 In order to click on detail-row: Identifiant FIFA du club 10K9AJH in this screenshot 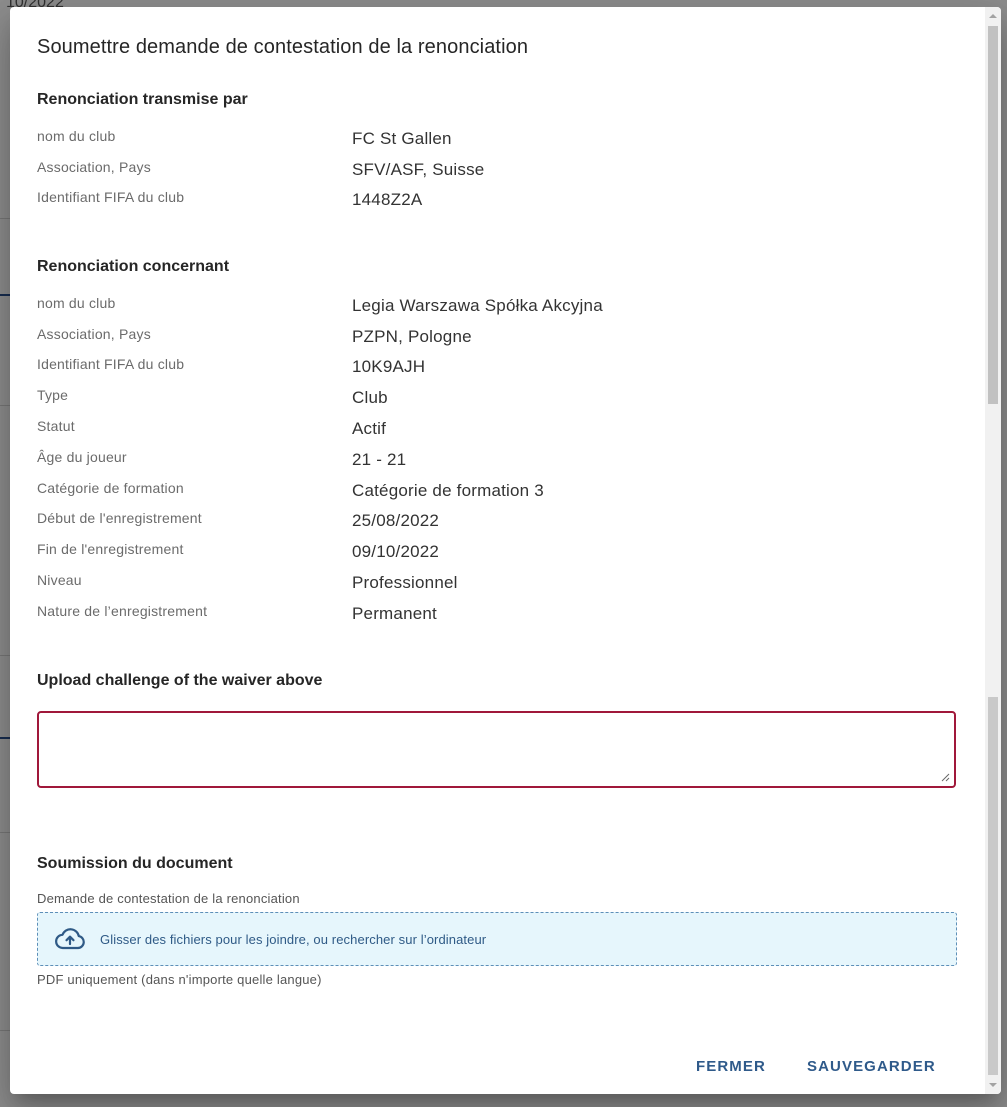, I will do `click(497, 367)`.